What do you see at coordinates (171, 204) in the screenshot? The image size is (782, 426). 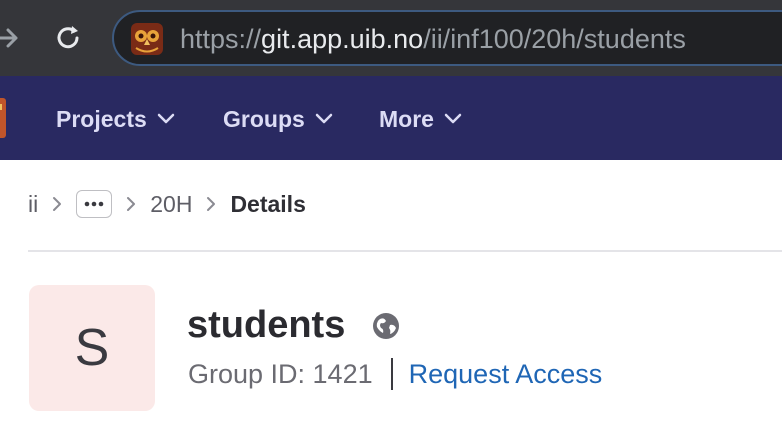 I see `breadcrumb-20h: 20H` at bounding box center [171, 204].